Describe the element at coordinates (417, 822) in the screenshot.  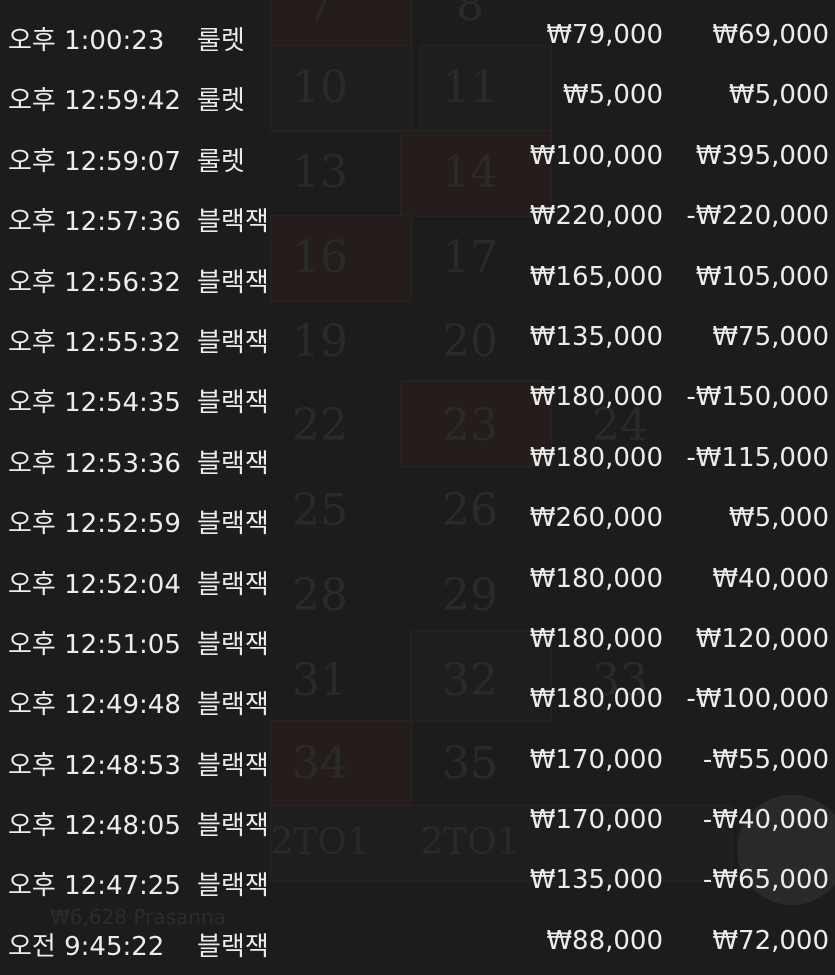
I see `history-row: 오후 12:48:05 블랙잭 ₩170,000 -₩40,000` at that location.